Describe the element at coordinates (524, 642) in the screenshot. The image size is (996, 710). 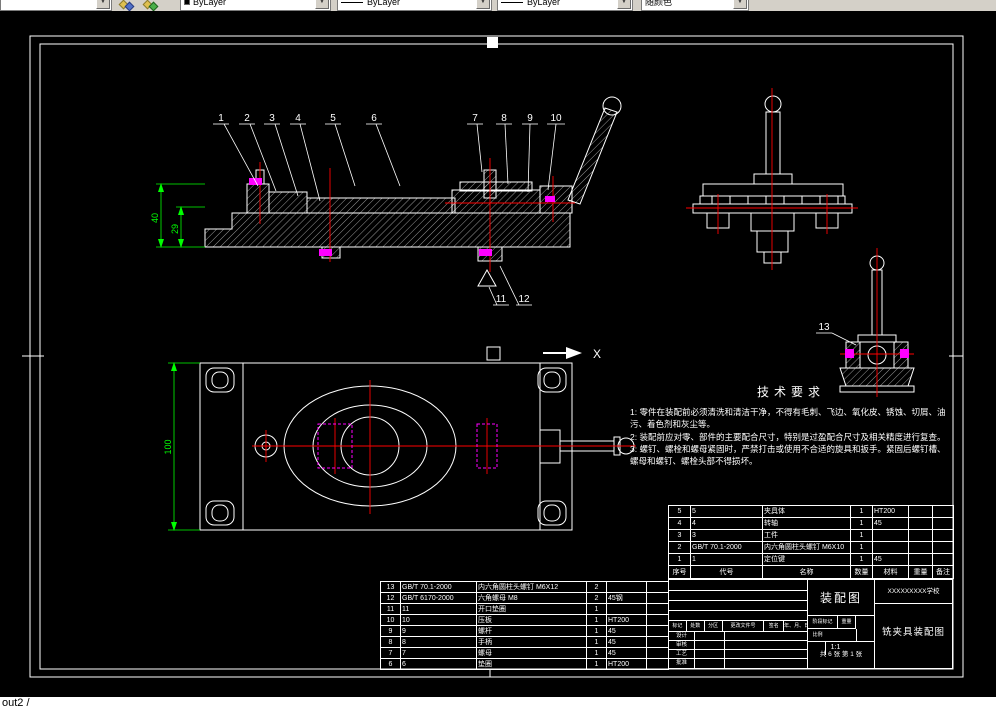
I see `table-row: 8 8 手柄 1 45` at that location.